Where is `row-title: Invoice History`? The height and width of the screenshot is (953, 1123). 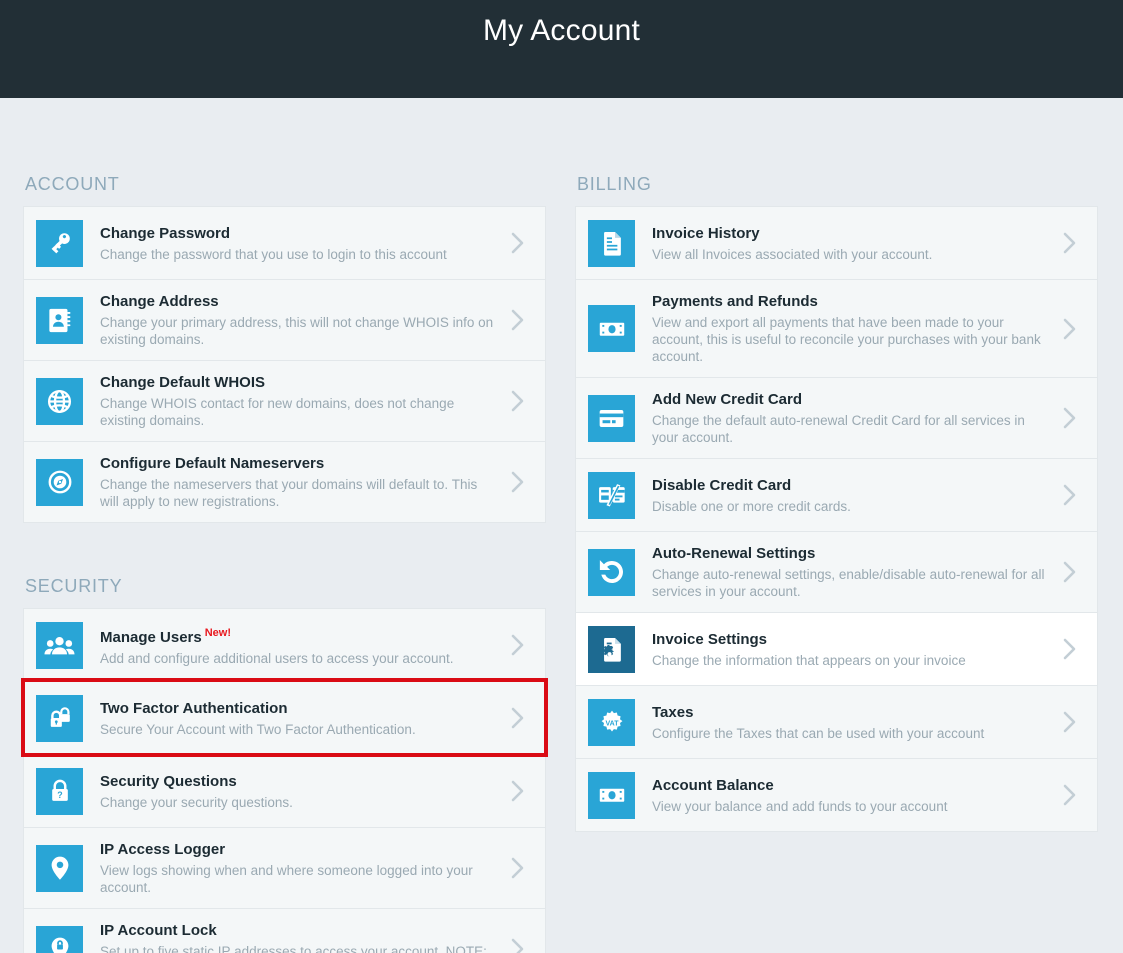 row-title: Invoice History is located at coordinates (851, 234).